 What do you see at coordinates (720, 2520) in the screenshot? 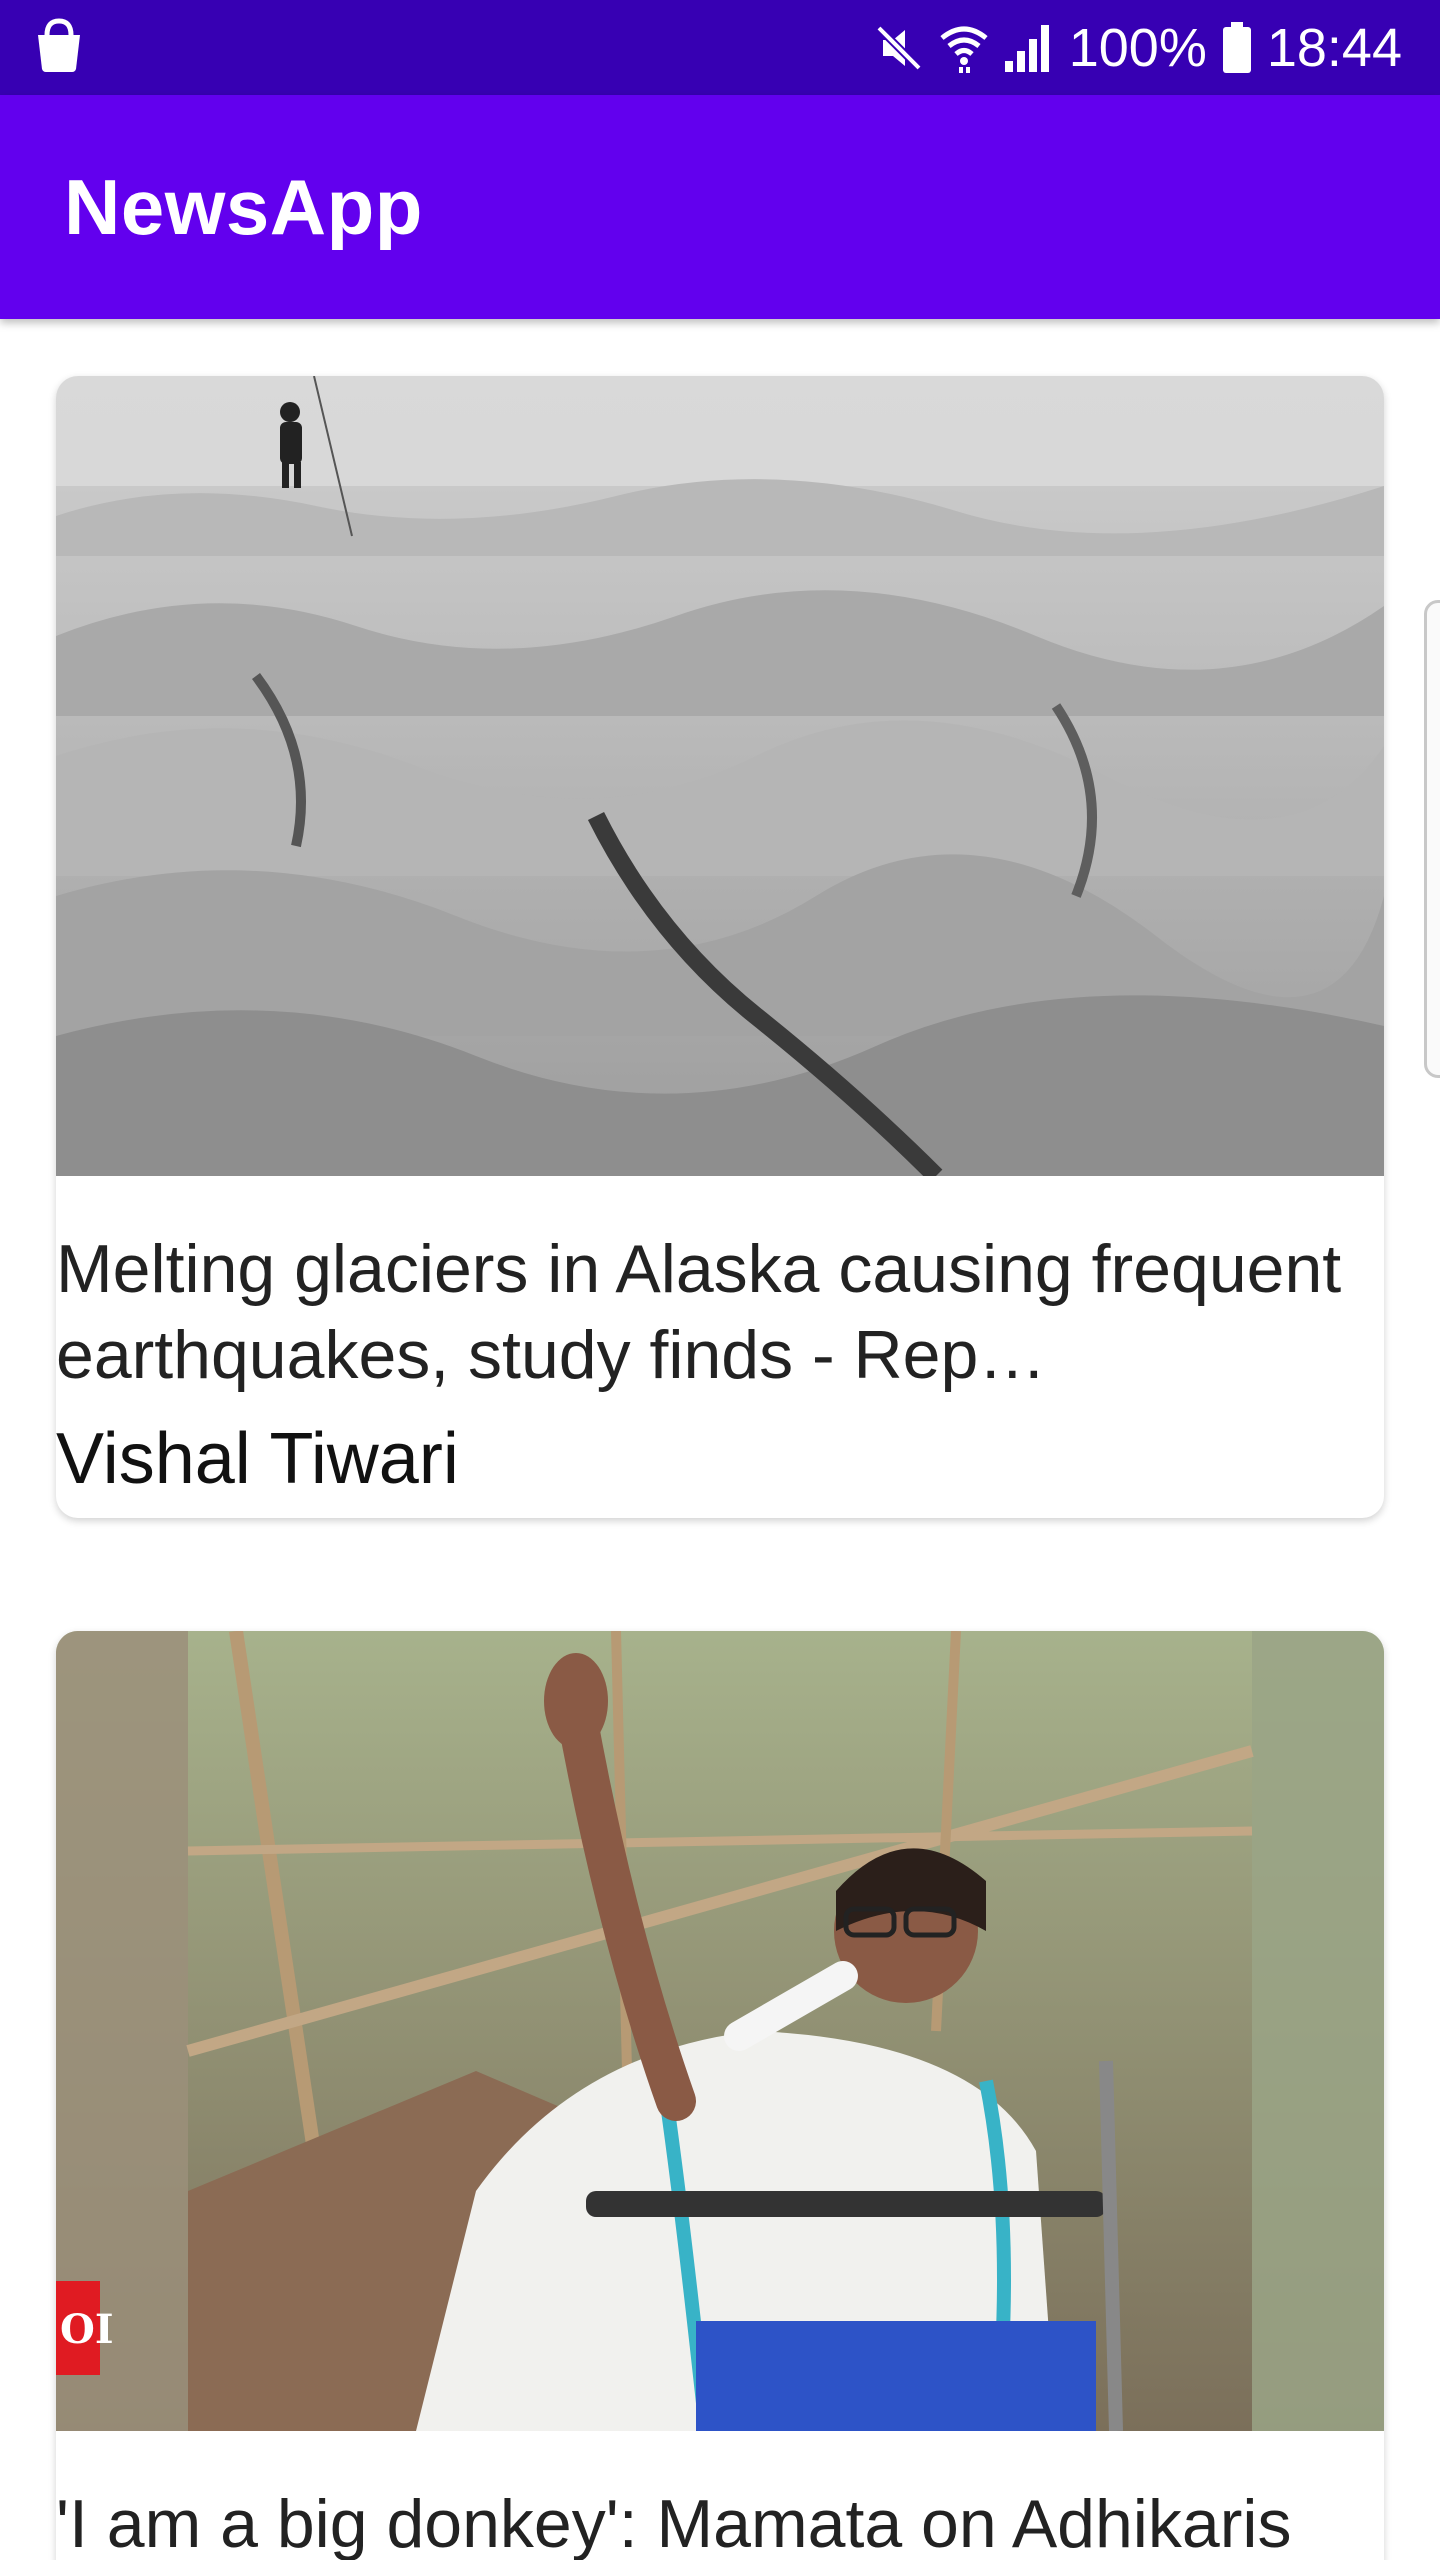
I see `article-title: 'I am a big donkey': Mamata on Adhikaris` at bounding box center [720, 2520].